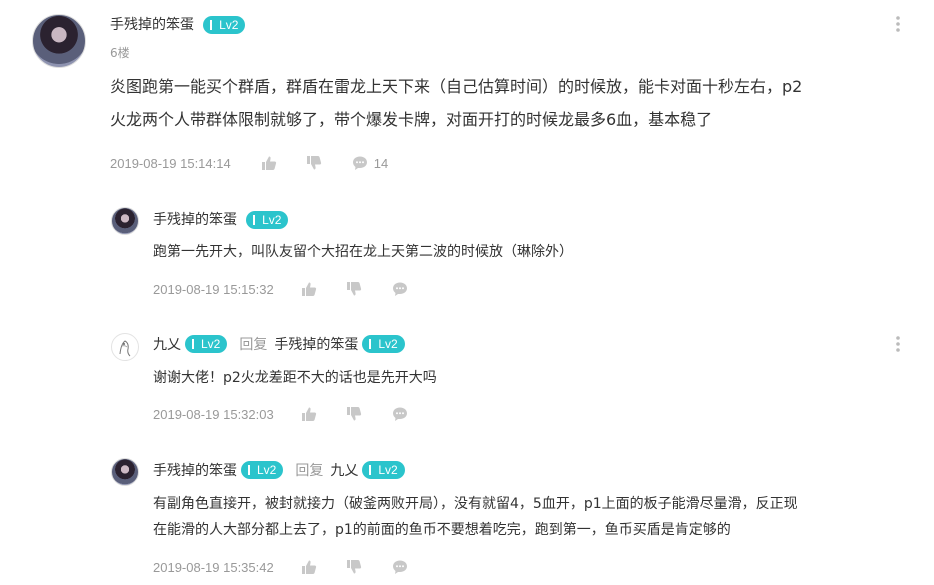 The width and height of the screenshot is (934, 585). What do you see at coordinates (249, 163) in the screenshot?
I see `comment-meta: 2019-08-19 15:14:14 14` at bounding box center [249, 163].